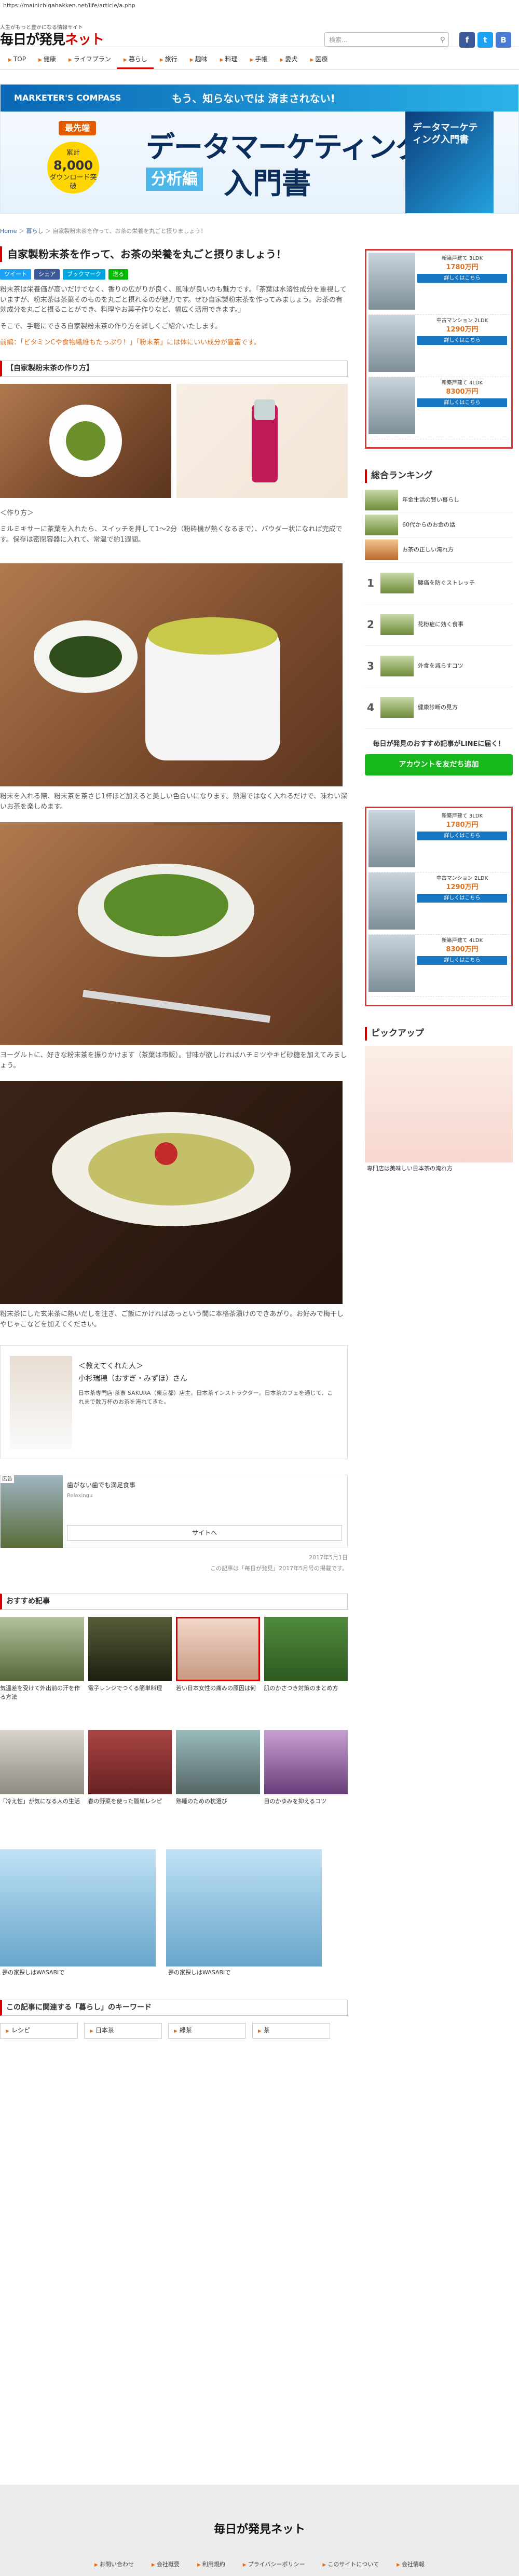  I want to click on ranking-item: 3 外食を減らすコツ, so click(439, 666).